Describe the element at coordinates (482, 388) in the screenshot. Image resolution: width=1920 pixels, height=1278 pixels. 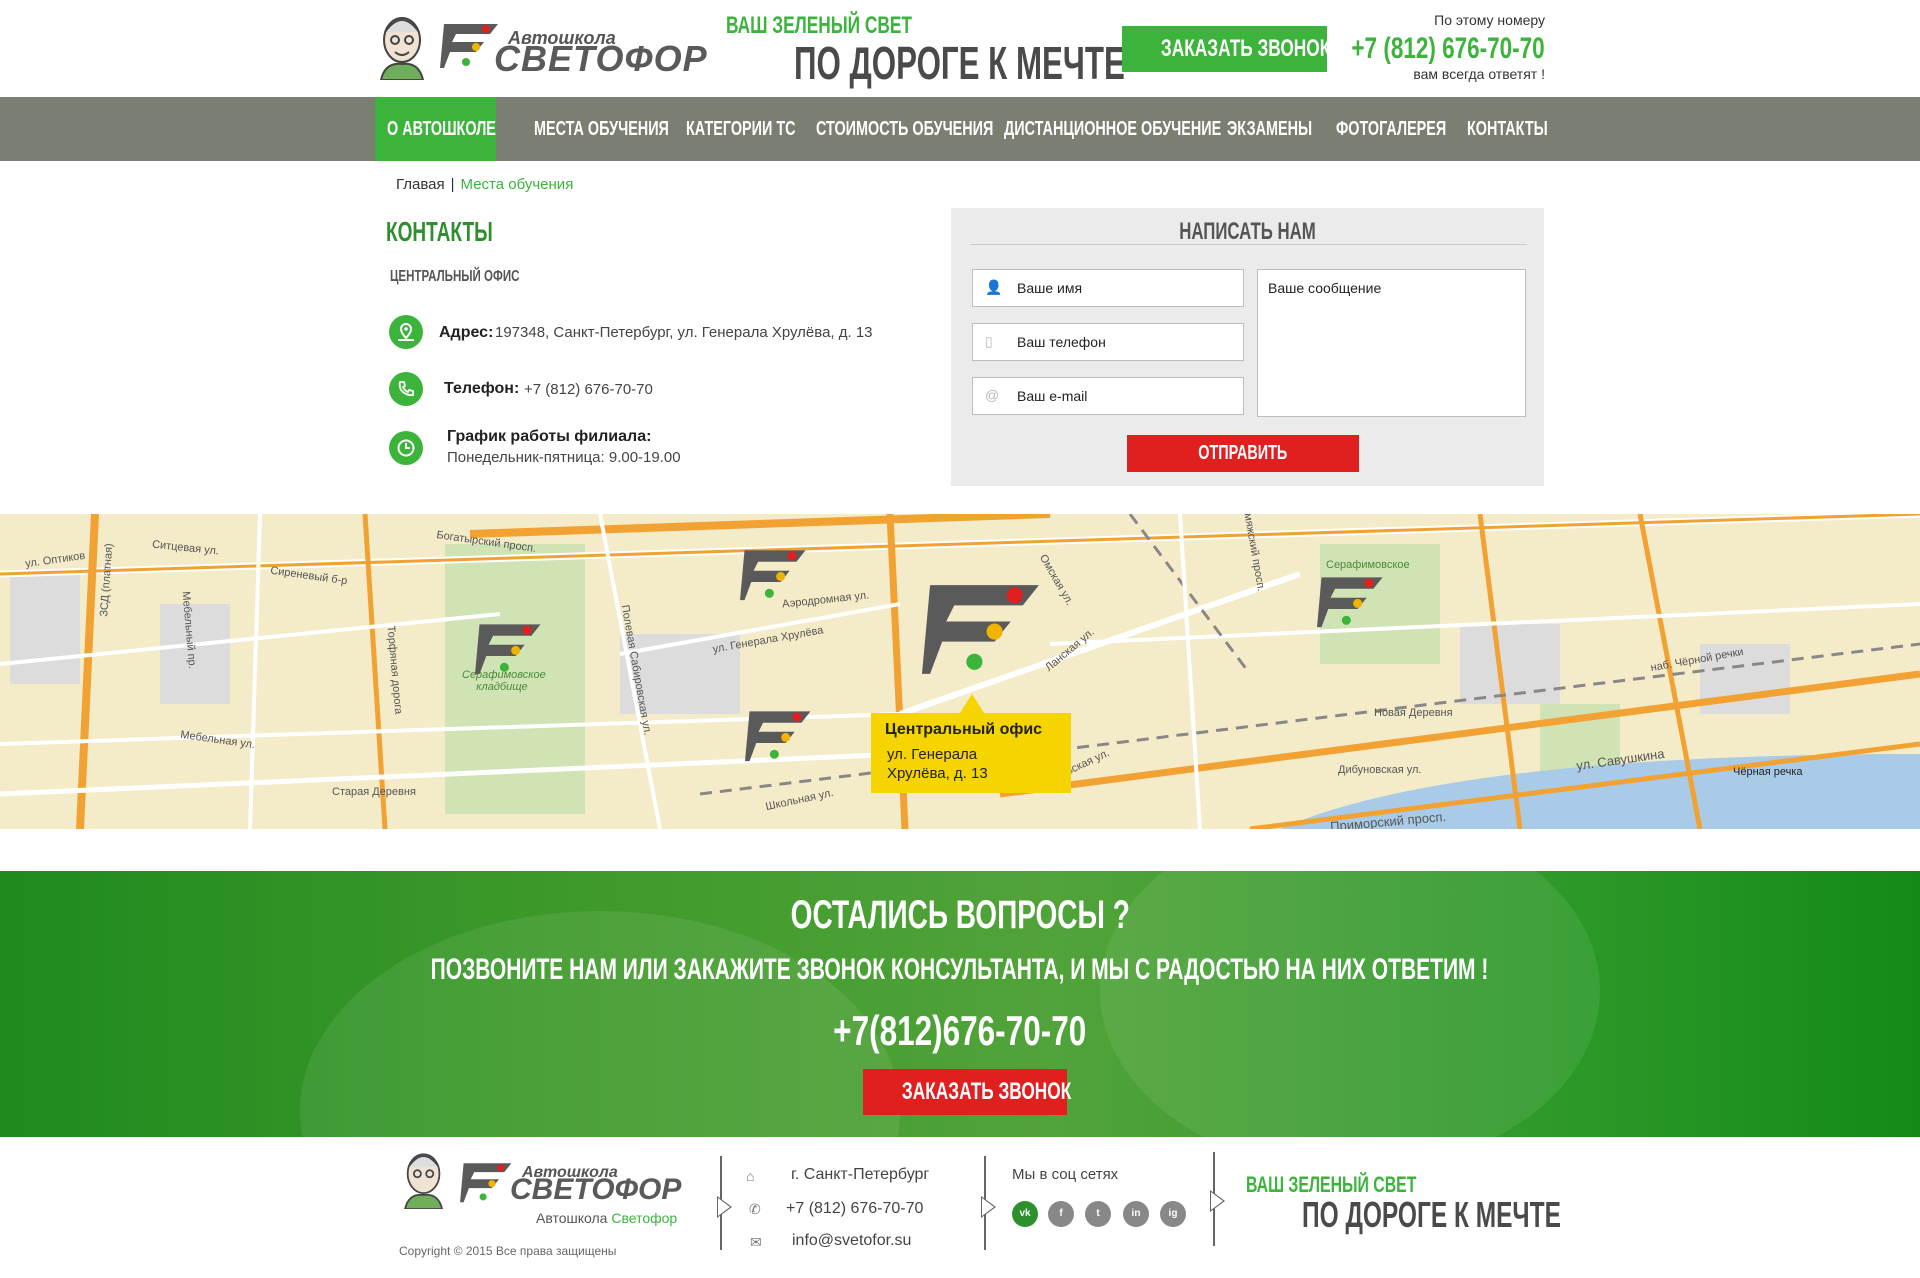
I see `phone-label: Телефон:` at that location.